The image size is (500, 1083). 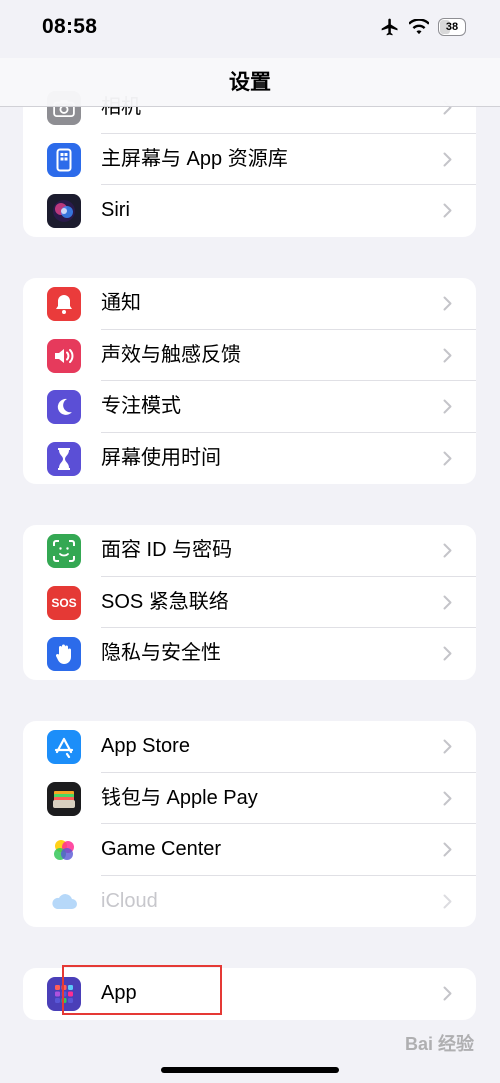 What do you see at coordinates (249, 459) in the screenshot?
I see `row-screen-time: 屏幕使用时间` at bounding box center [249, 459].